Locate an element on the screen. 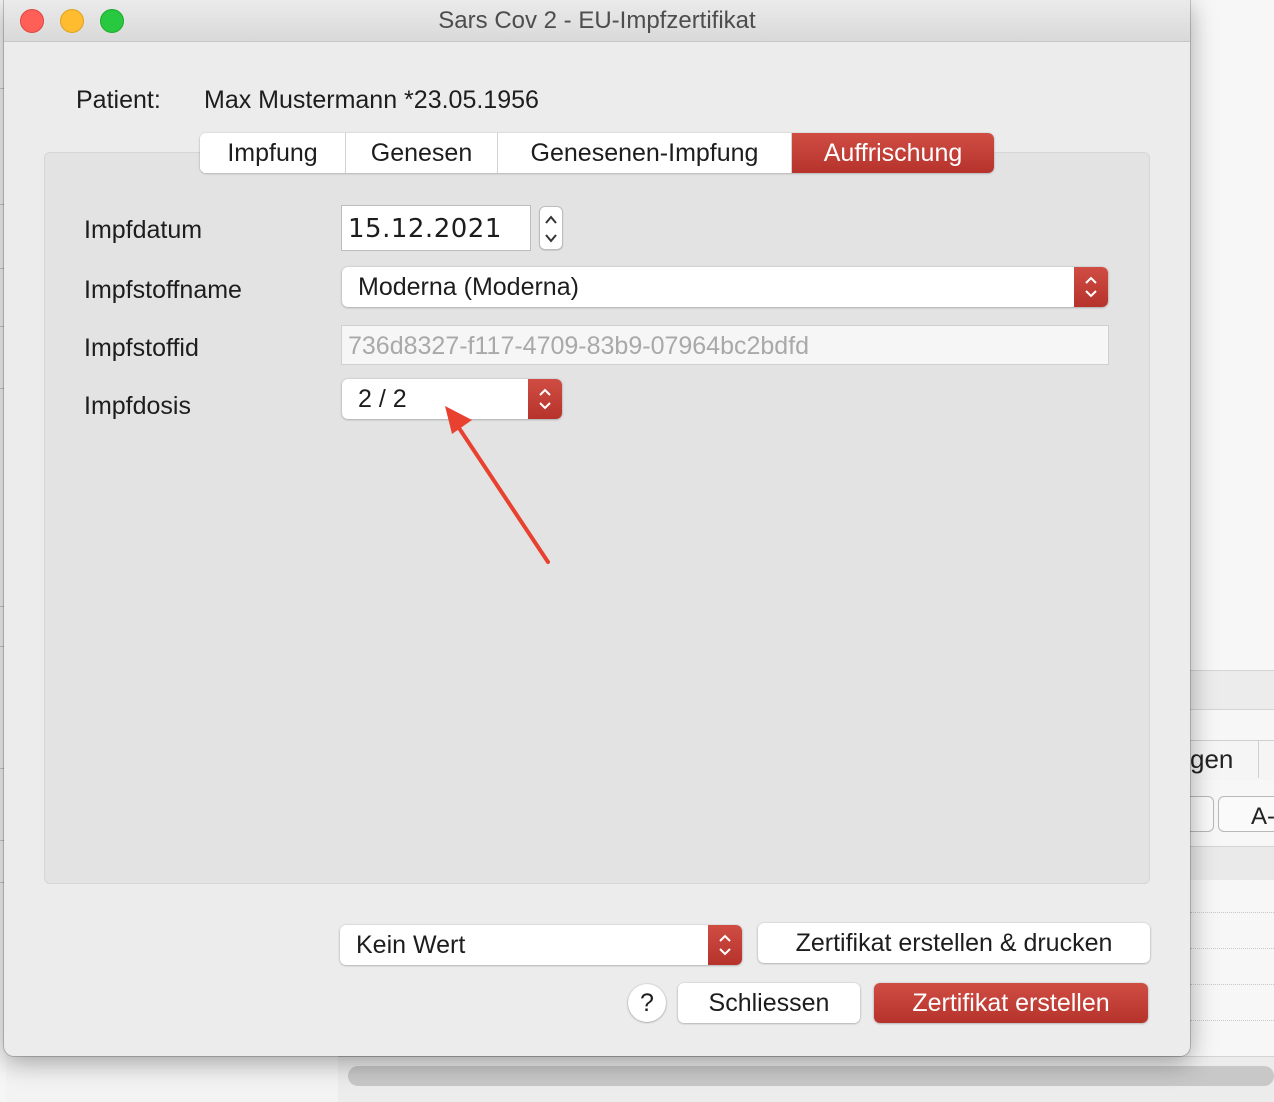 Image resolution: width=1274 pixels, height=1102 pixels. help-button: ? is located at coordinates (647, 1003).